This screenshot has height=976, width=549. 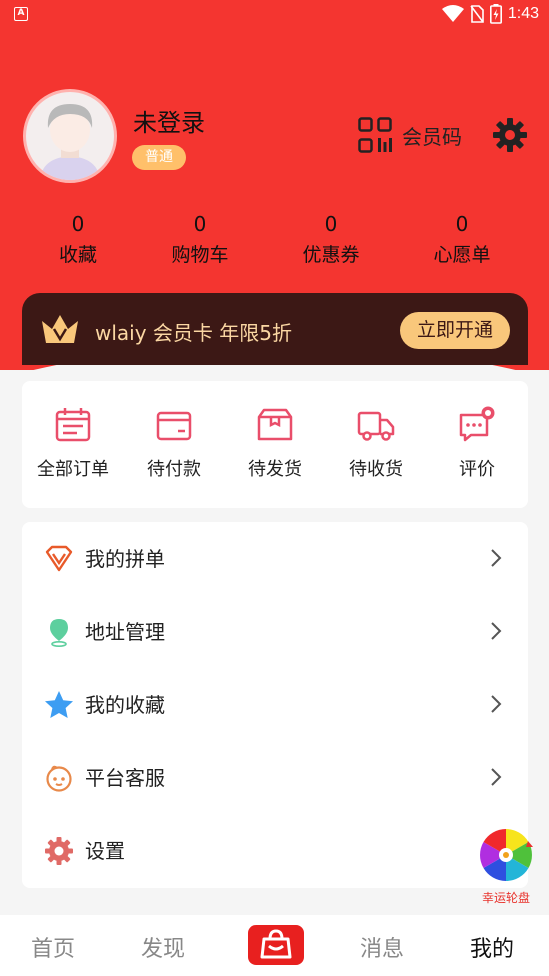 What do you see at coordinates (477, 424) in the screenshot?
I see `chat-bubble-icon` at bounding box center [477, 424].